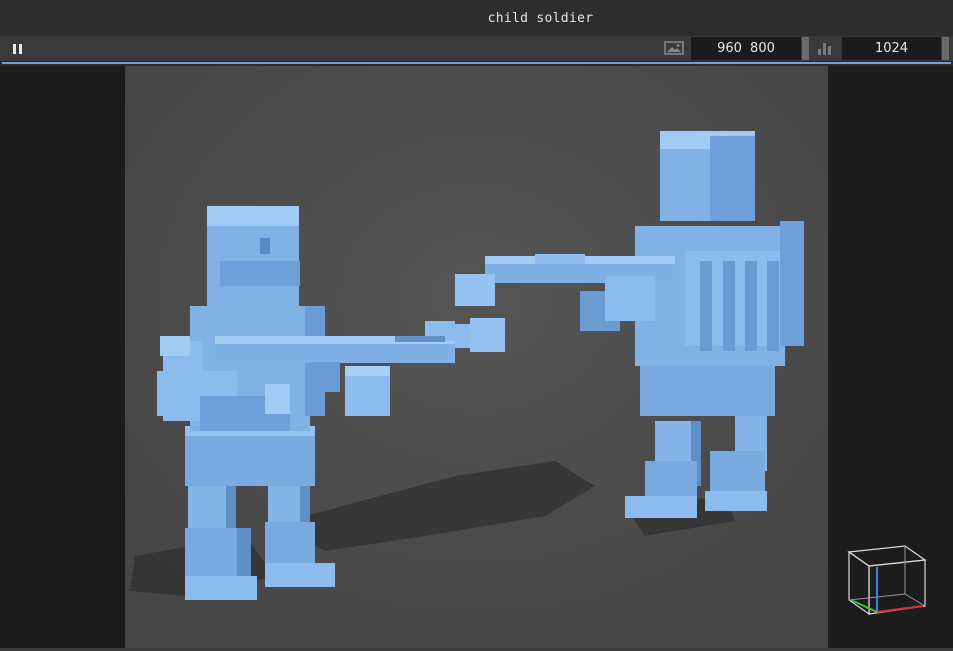 The width and height of the screenshot is (953, 651). I want to click on bar-chart-icon, so click(824, 49).